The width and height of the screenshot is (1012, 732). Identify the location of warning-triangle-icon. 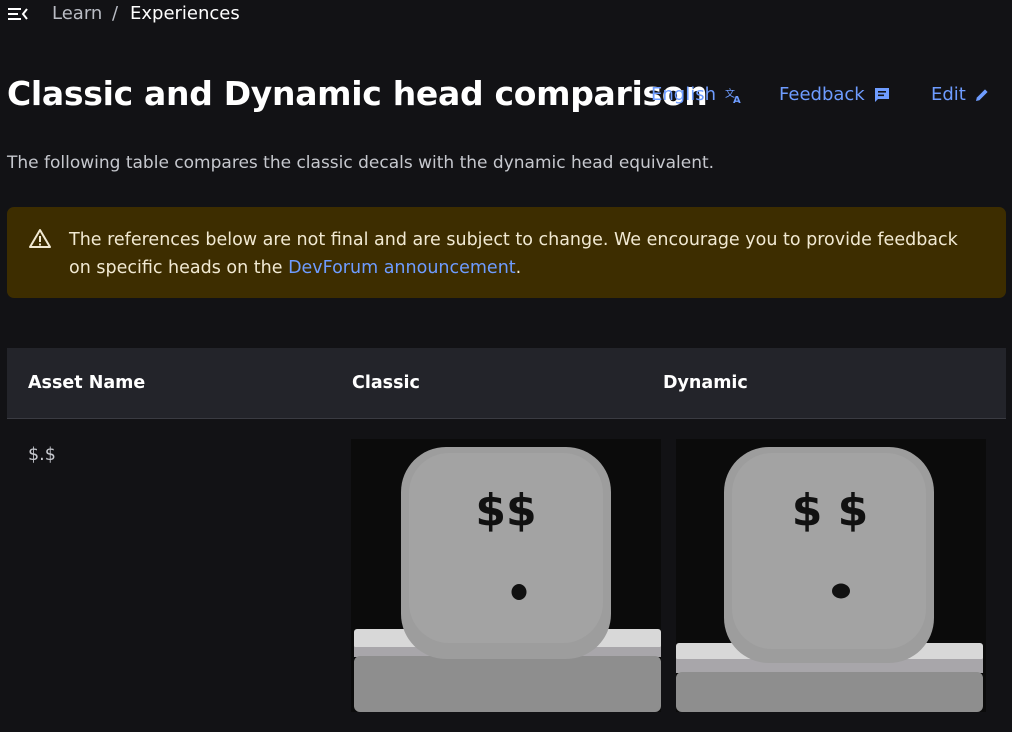
(40, 238).